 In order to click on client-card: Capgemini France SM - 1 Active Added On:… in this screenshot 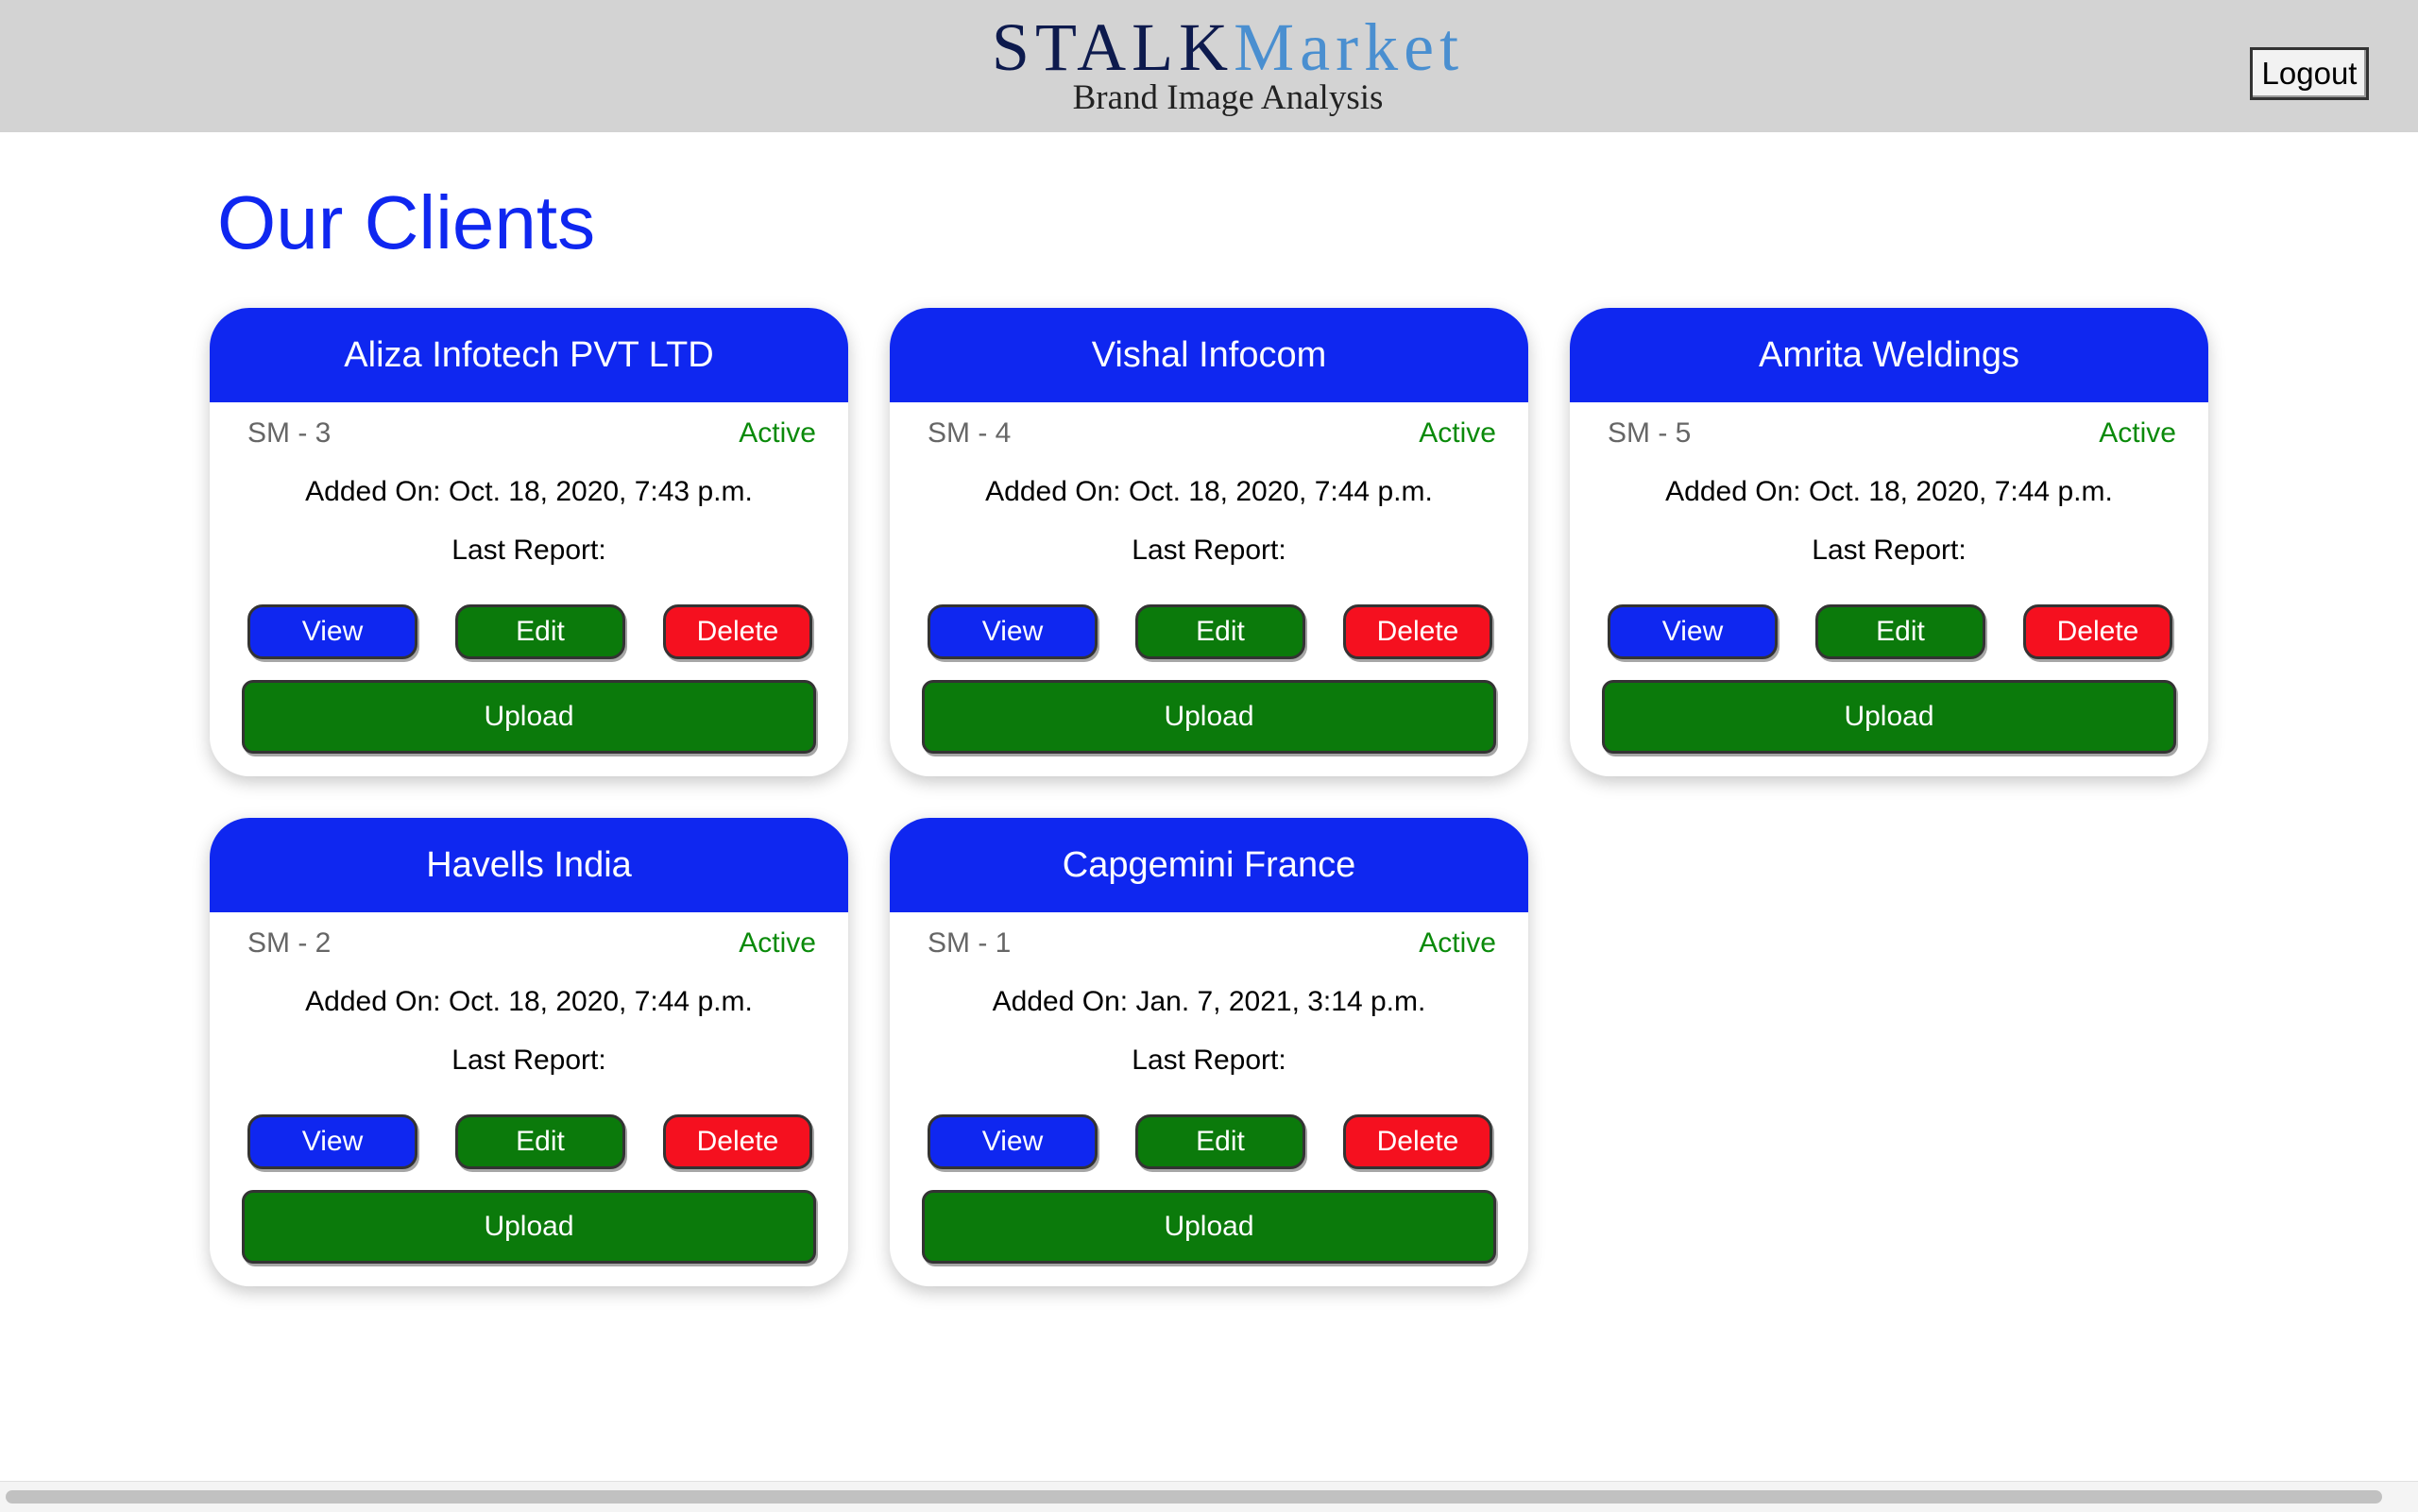, I will do `click(1209, 1052)`.